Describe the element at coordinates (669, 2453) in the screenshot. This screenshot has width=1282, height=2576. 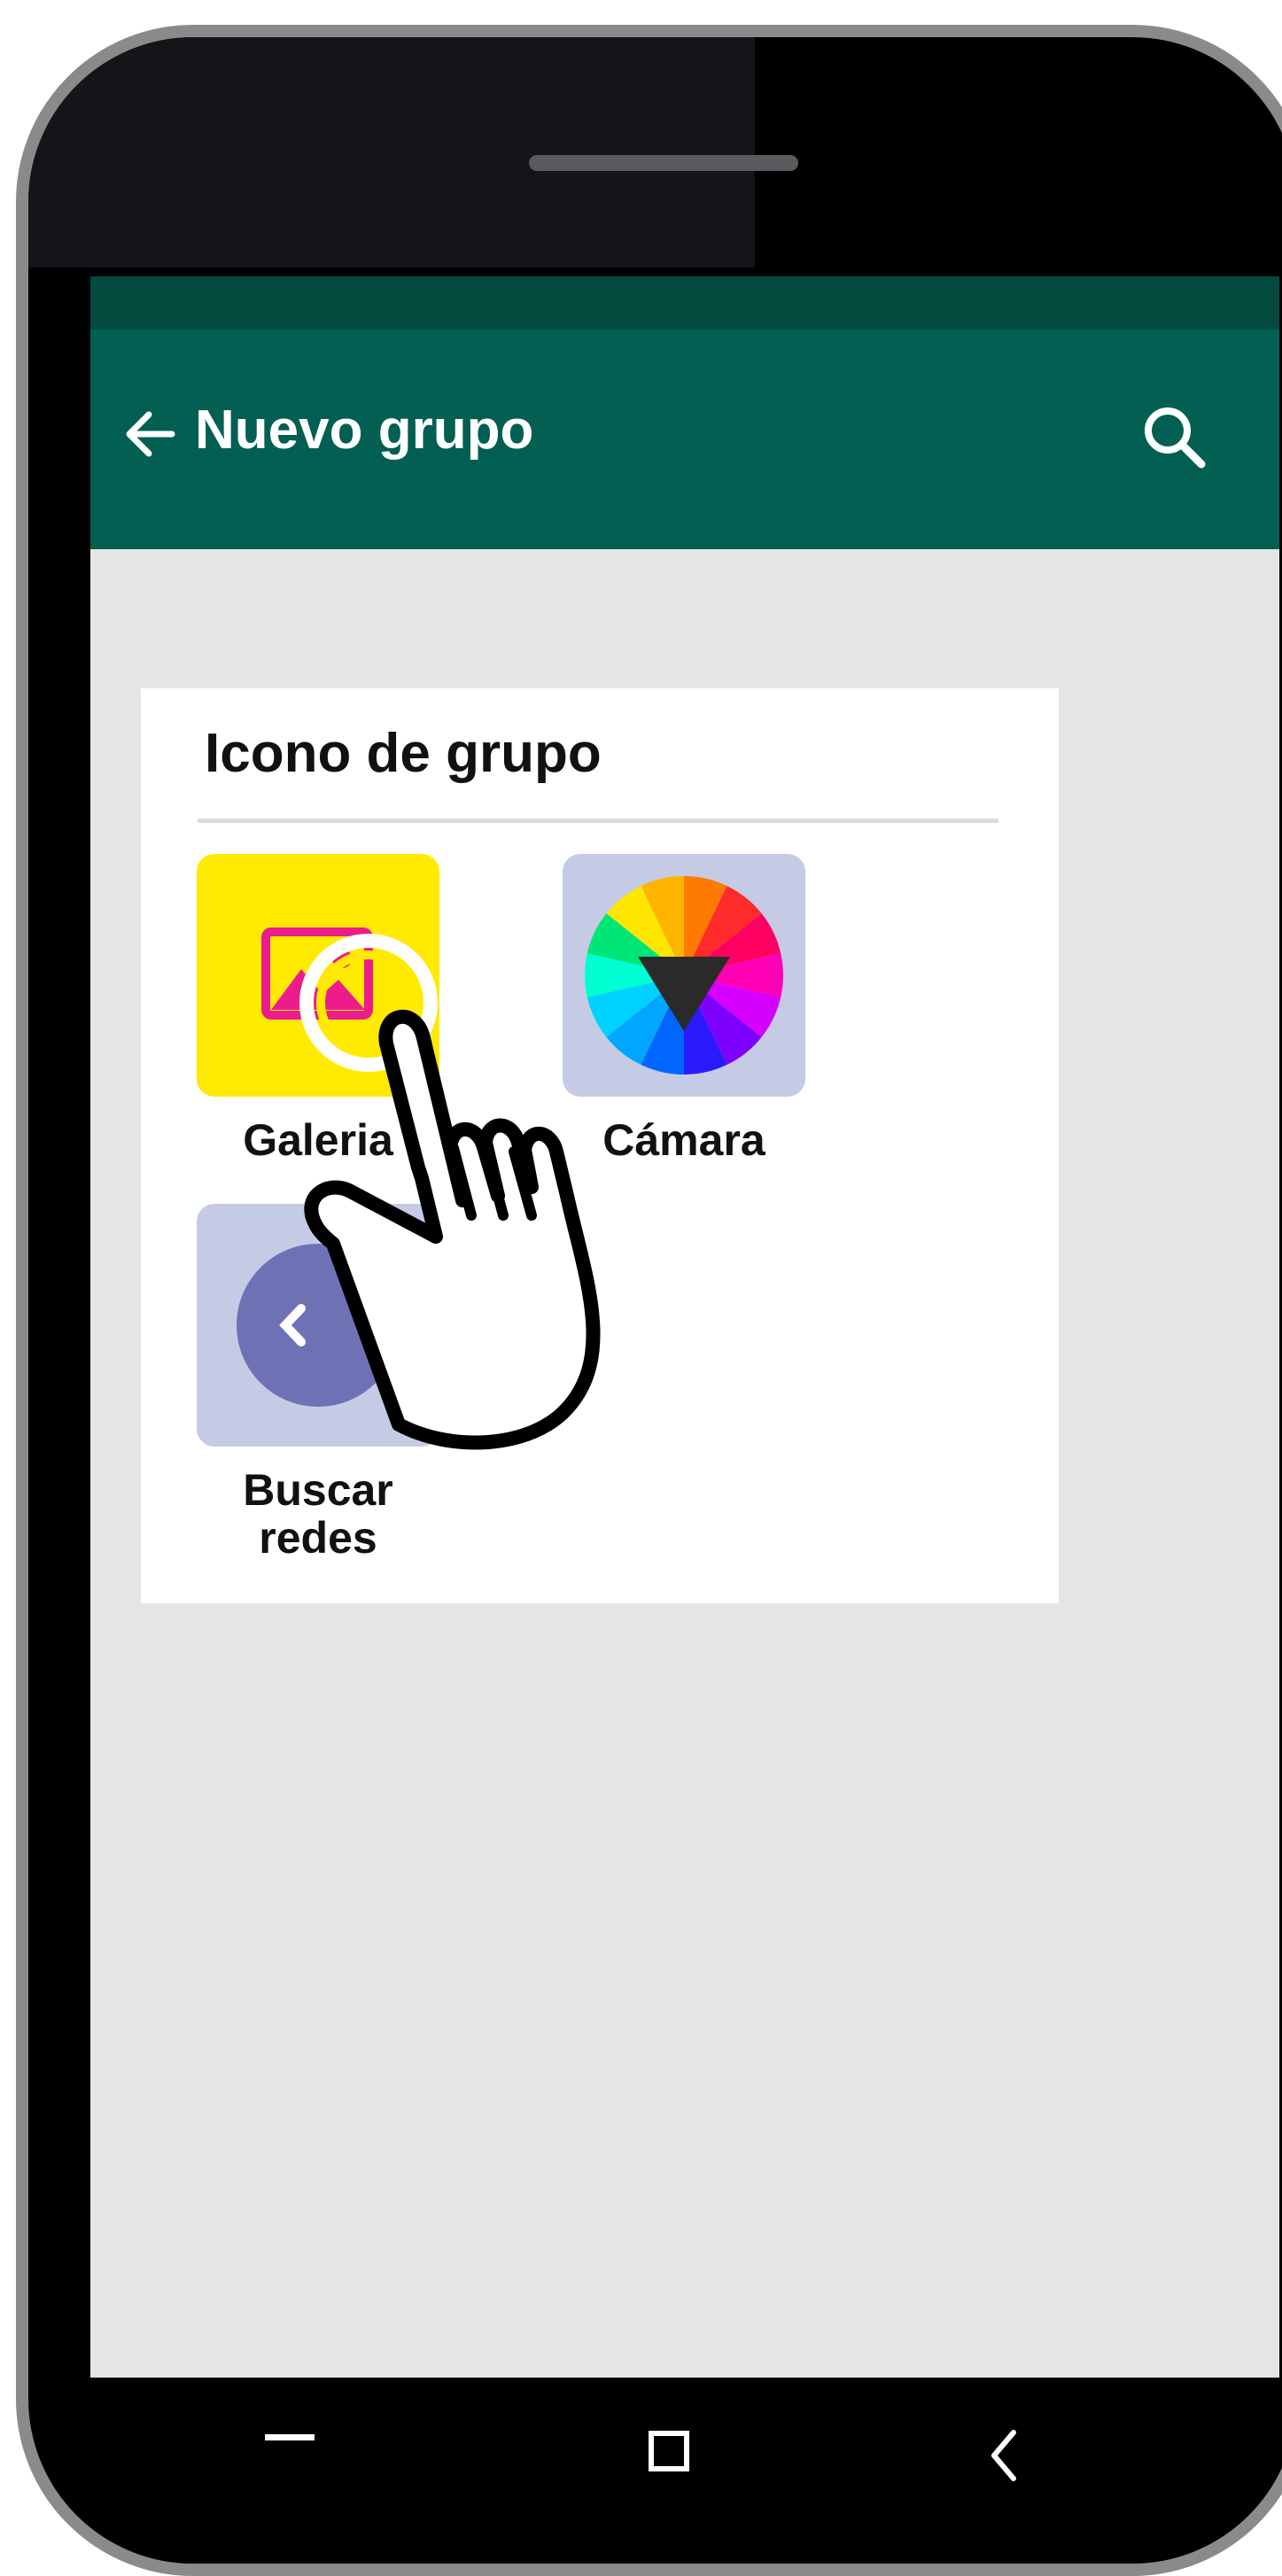
I see `home-square-icon` at that location.